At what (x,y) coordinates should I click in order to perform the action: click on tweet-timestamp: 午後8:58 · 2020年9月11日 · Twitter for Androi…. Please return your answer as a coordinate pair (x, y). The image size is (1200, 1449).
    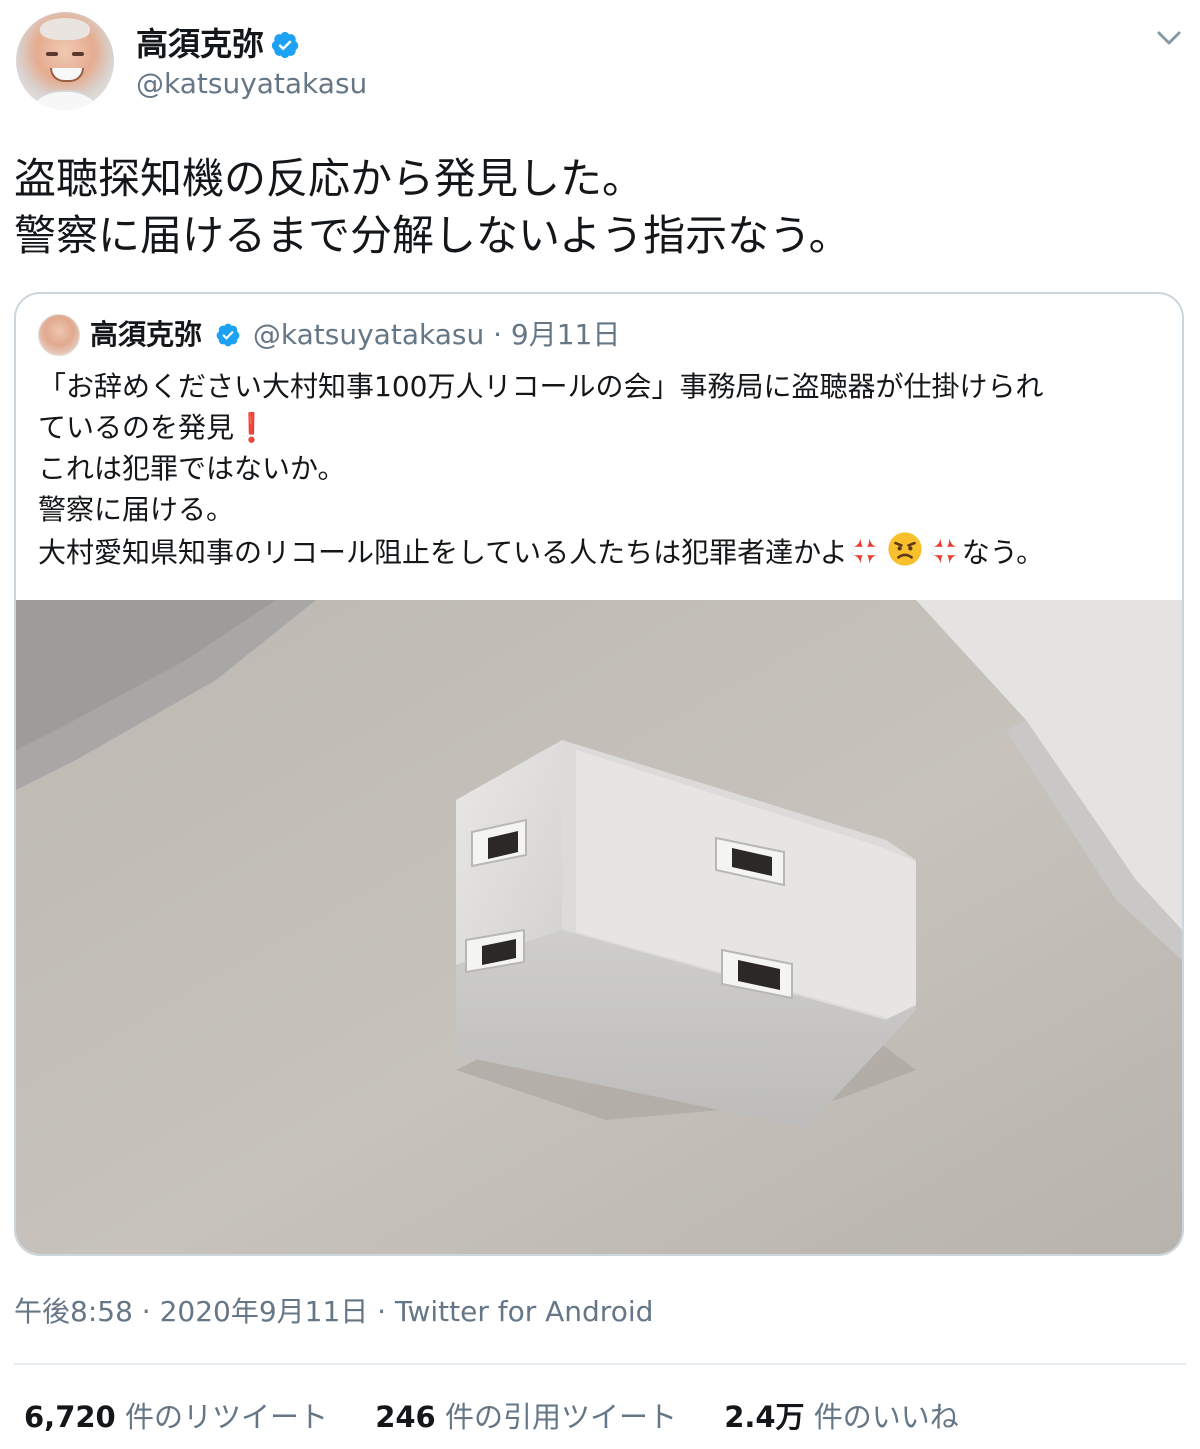
    Looking at the image, I should click on (333, 1312).